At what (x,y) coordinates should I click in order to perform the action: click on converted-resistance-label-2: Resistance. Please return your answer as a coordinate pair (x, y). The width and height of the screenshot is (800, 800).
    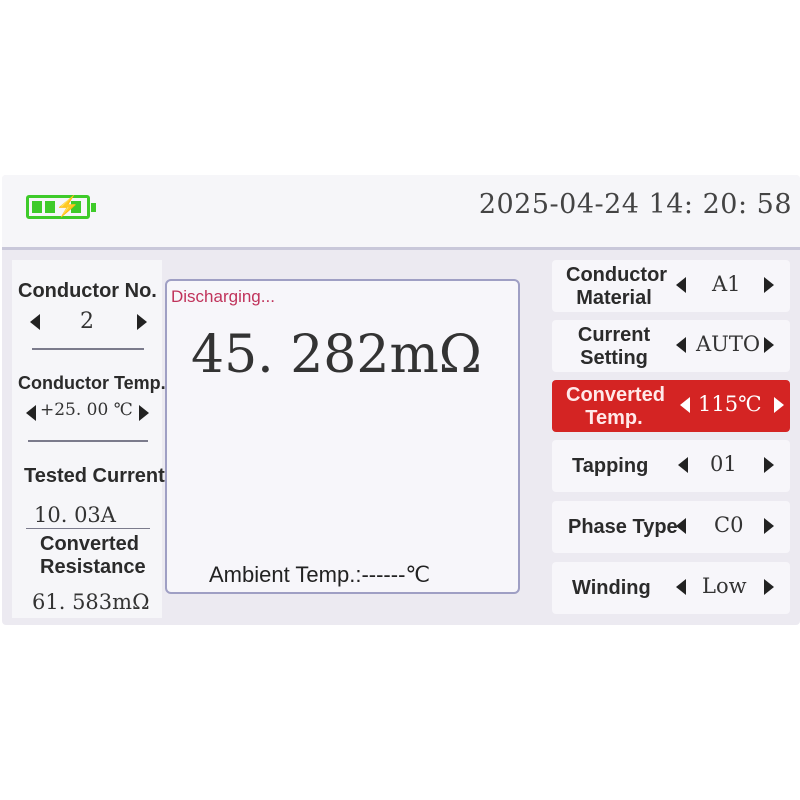
    Looking at the image, I should click on (93, 567).